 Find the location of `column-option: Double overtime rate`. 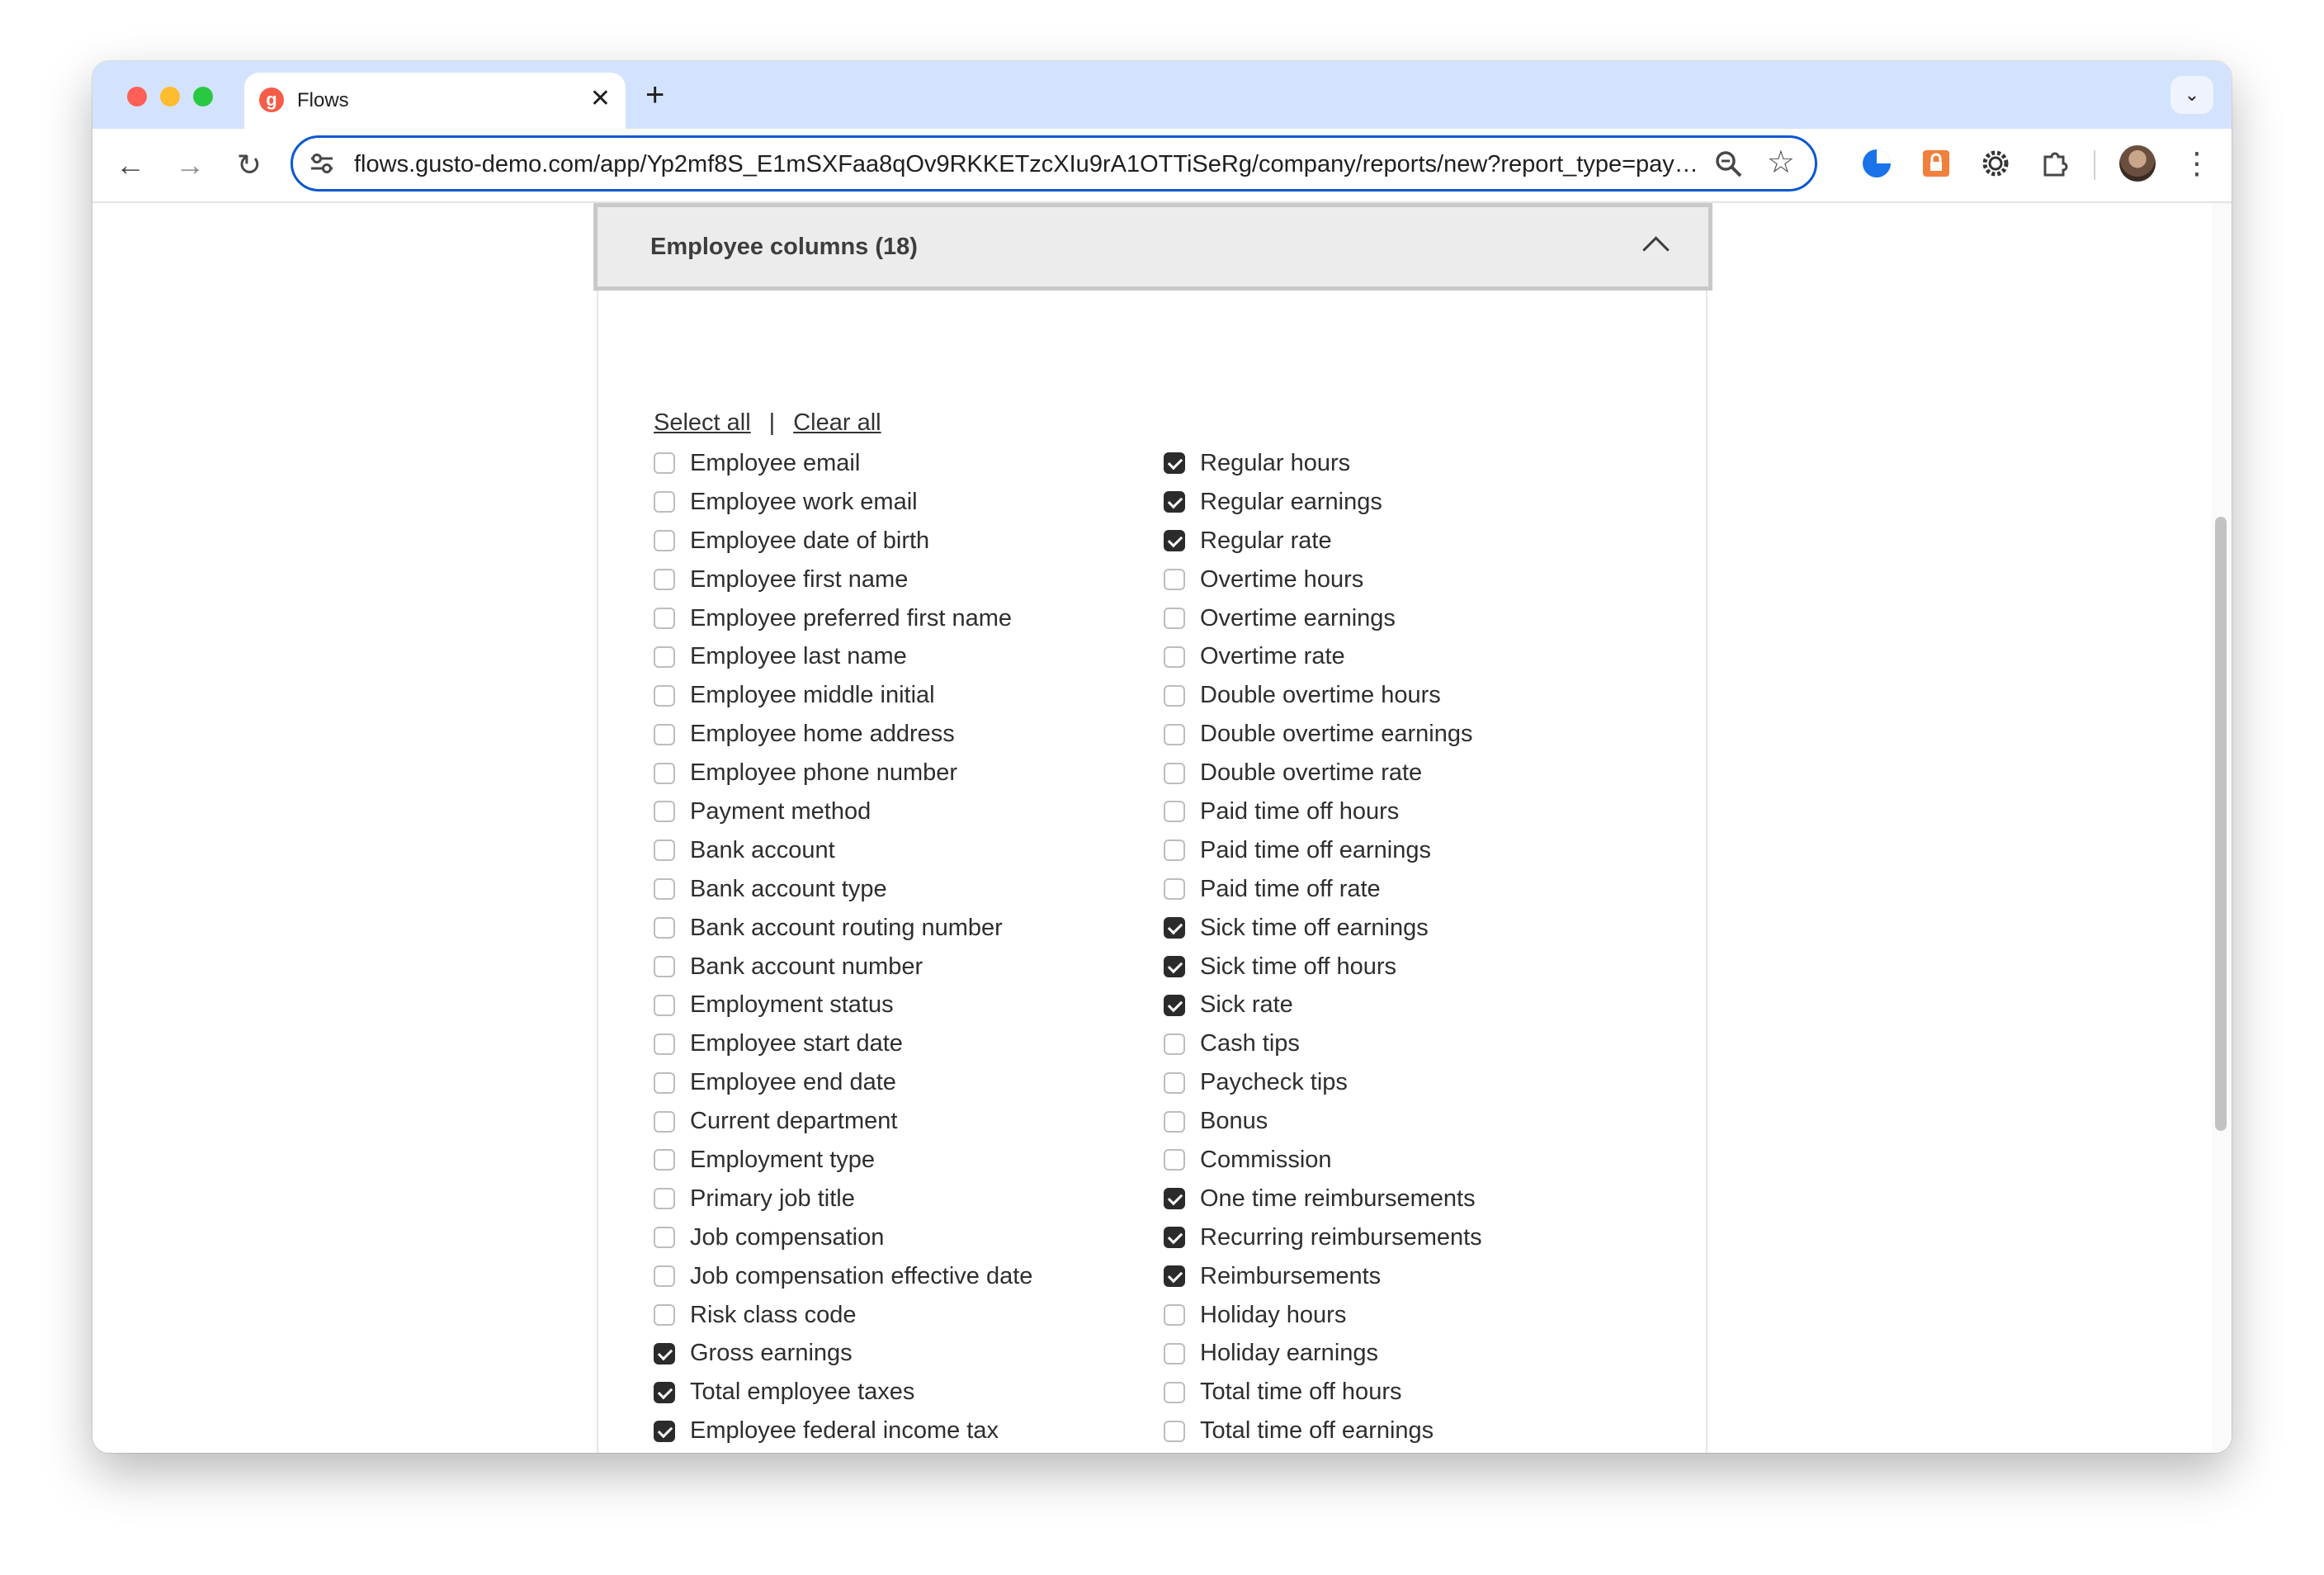

column-option: Double overtime rate is located at coordinates (1323, 773).